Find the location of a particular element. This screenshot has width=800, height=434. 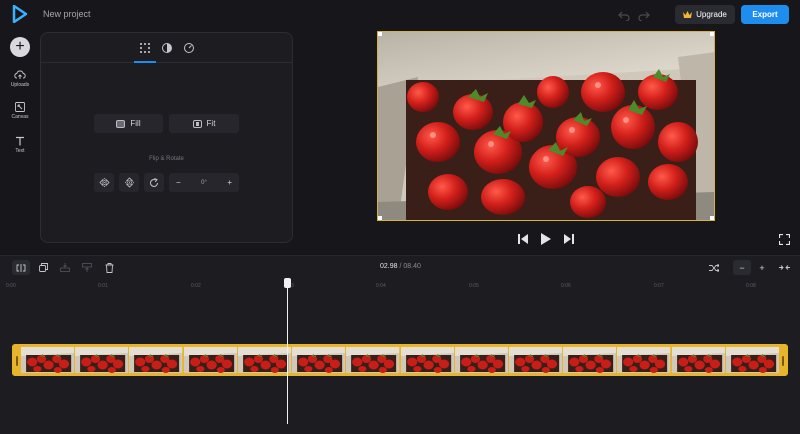

clip-trim-end-handle is located at coordinates (783, 360).